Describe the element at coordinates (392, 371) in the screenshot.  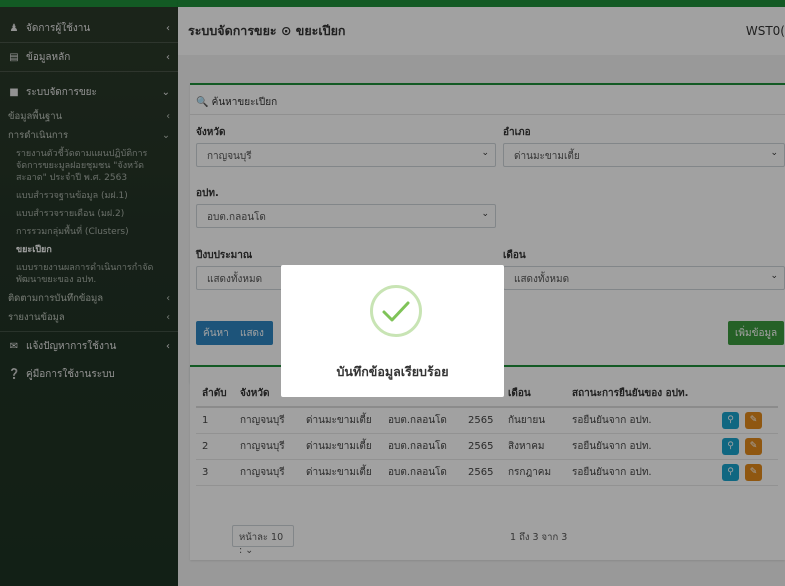
I see `modal-message: บันทึกข้อมูลเรียบร้อย` at that location.